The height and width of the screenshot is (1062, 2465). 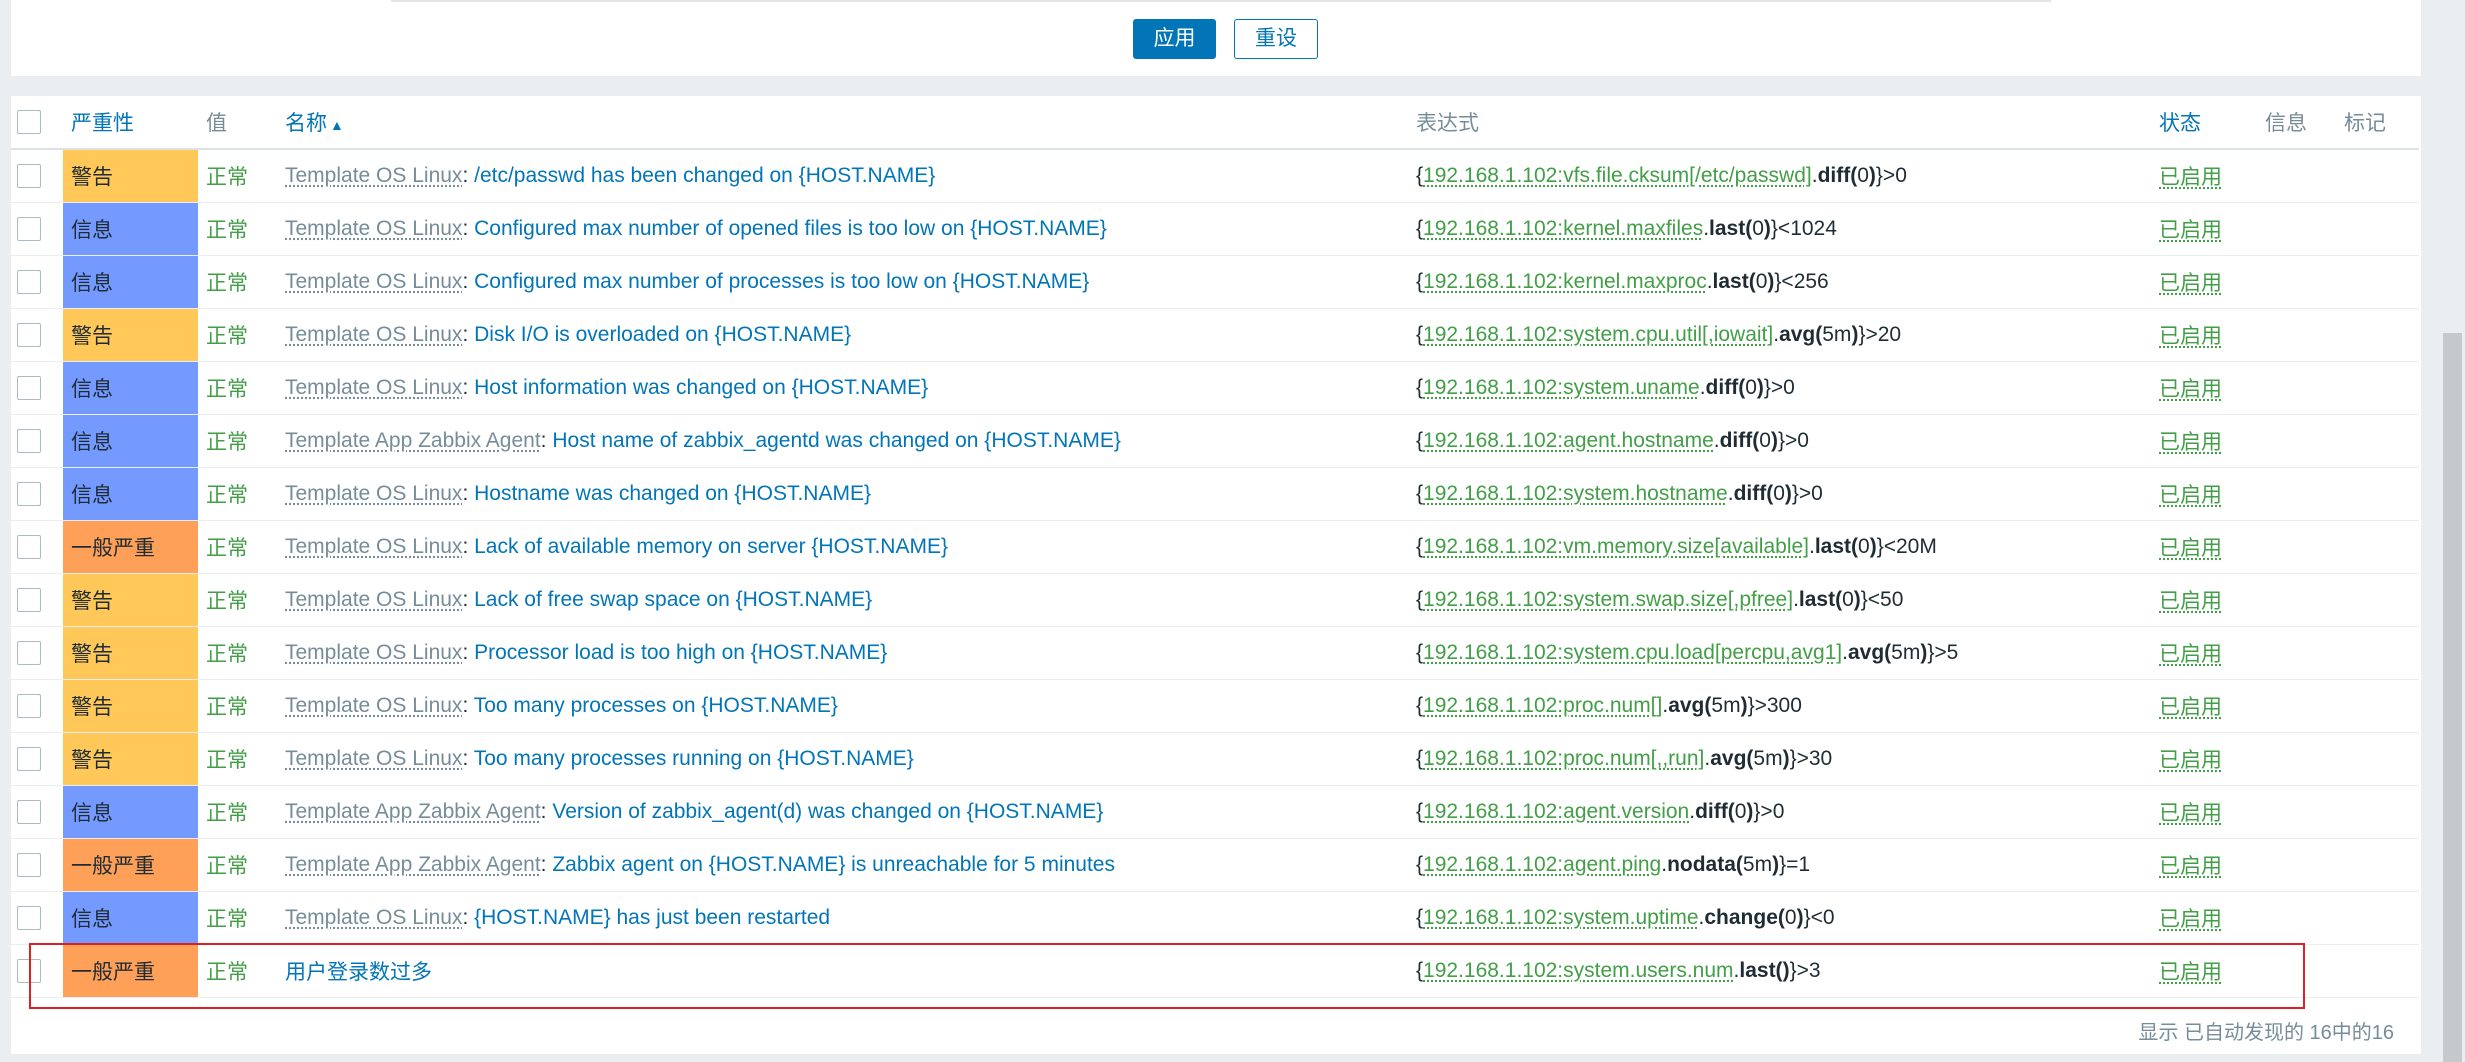 What do you see at coordinates (2176, 123) in the screenshot?
I see `status-column-header: 状态` at bounding box center [2176, 123].